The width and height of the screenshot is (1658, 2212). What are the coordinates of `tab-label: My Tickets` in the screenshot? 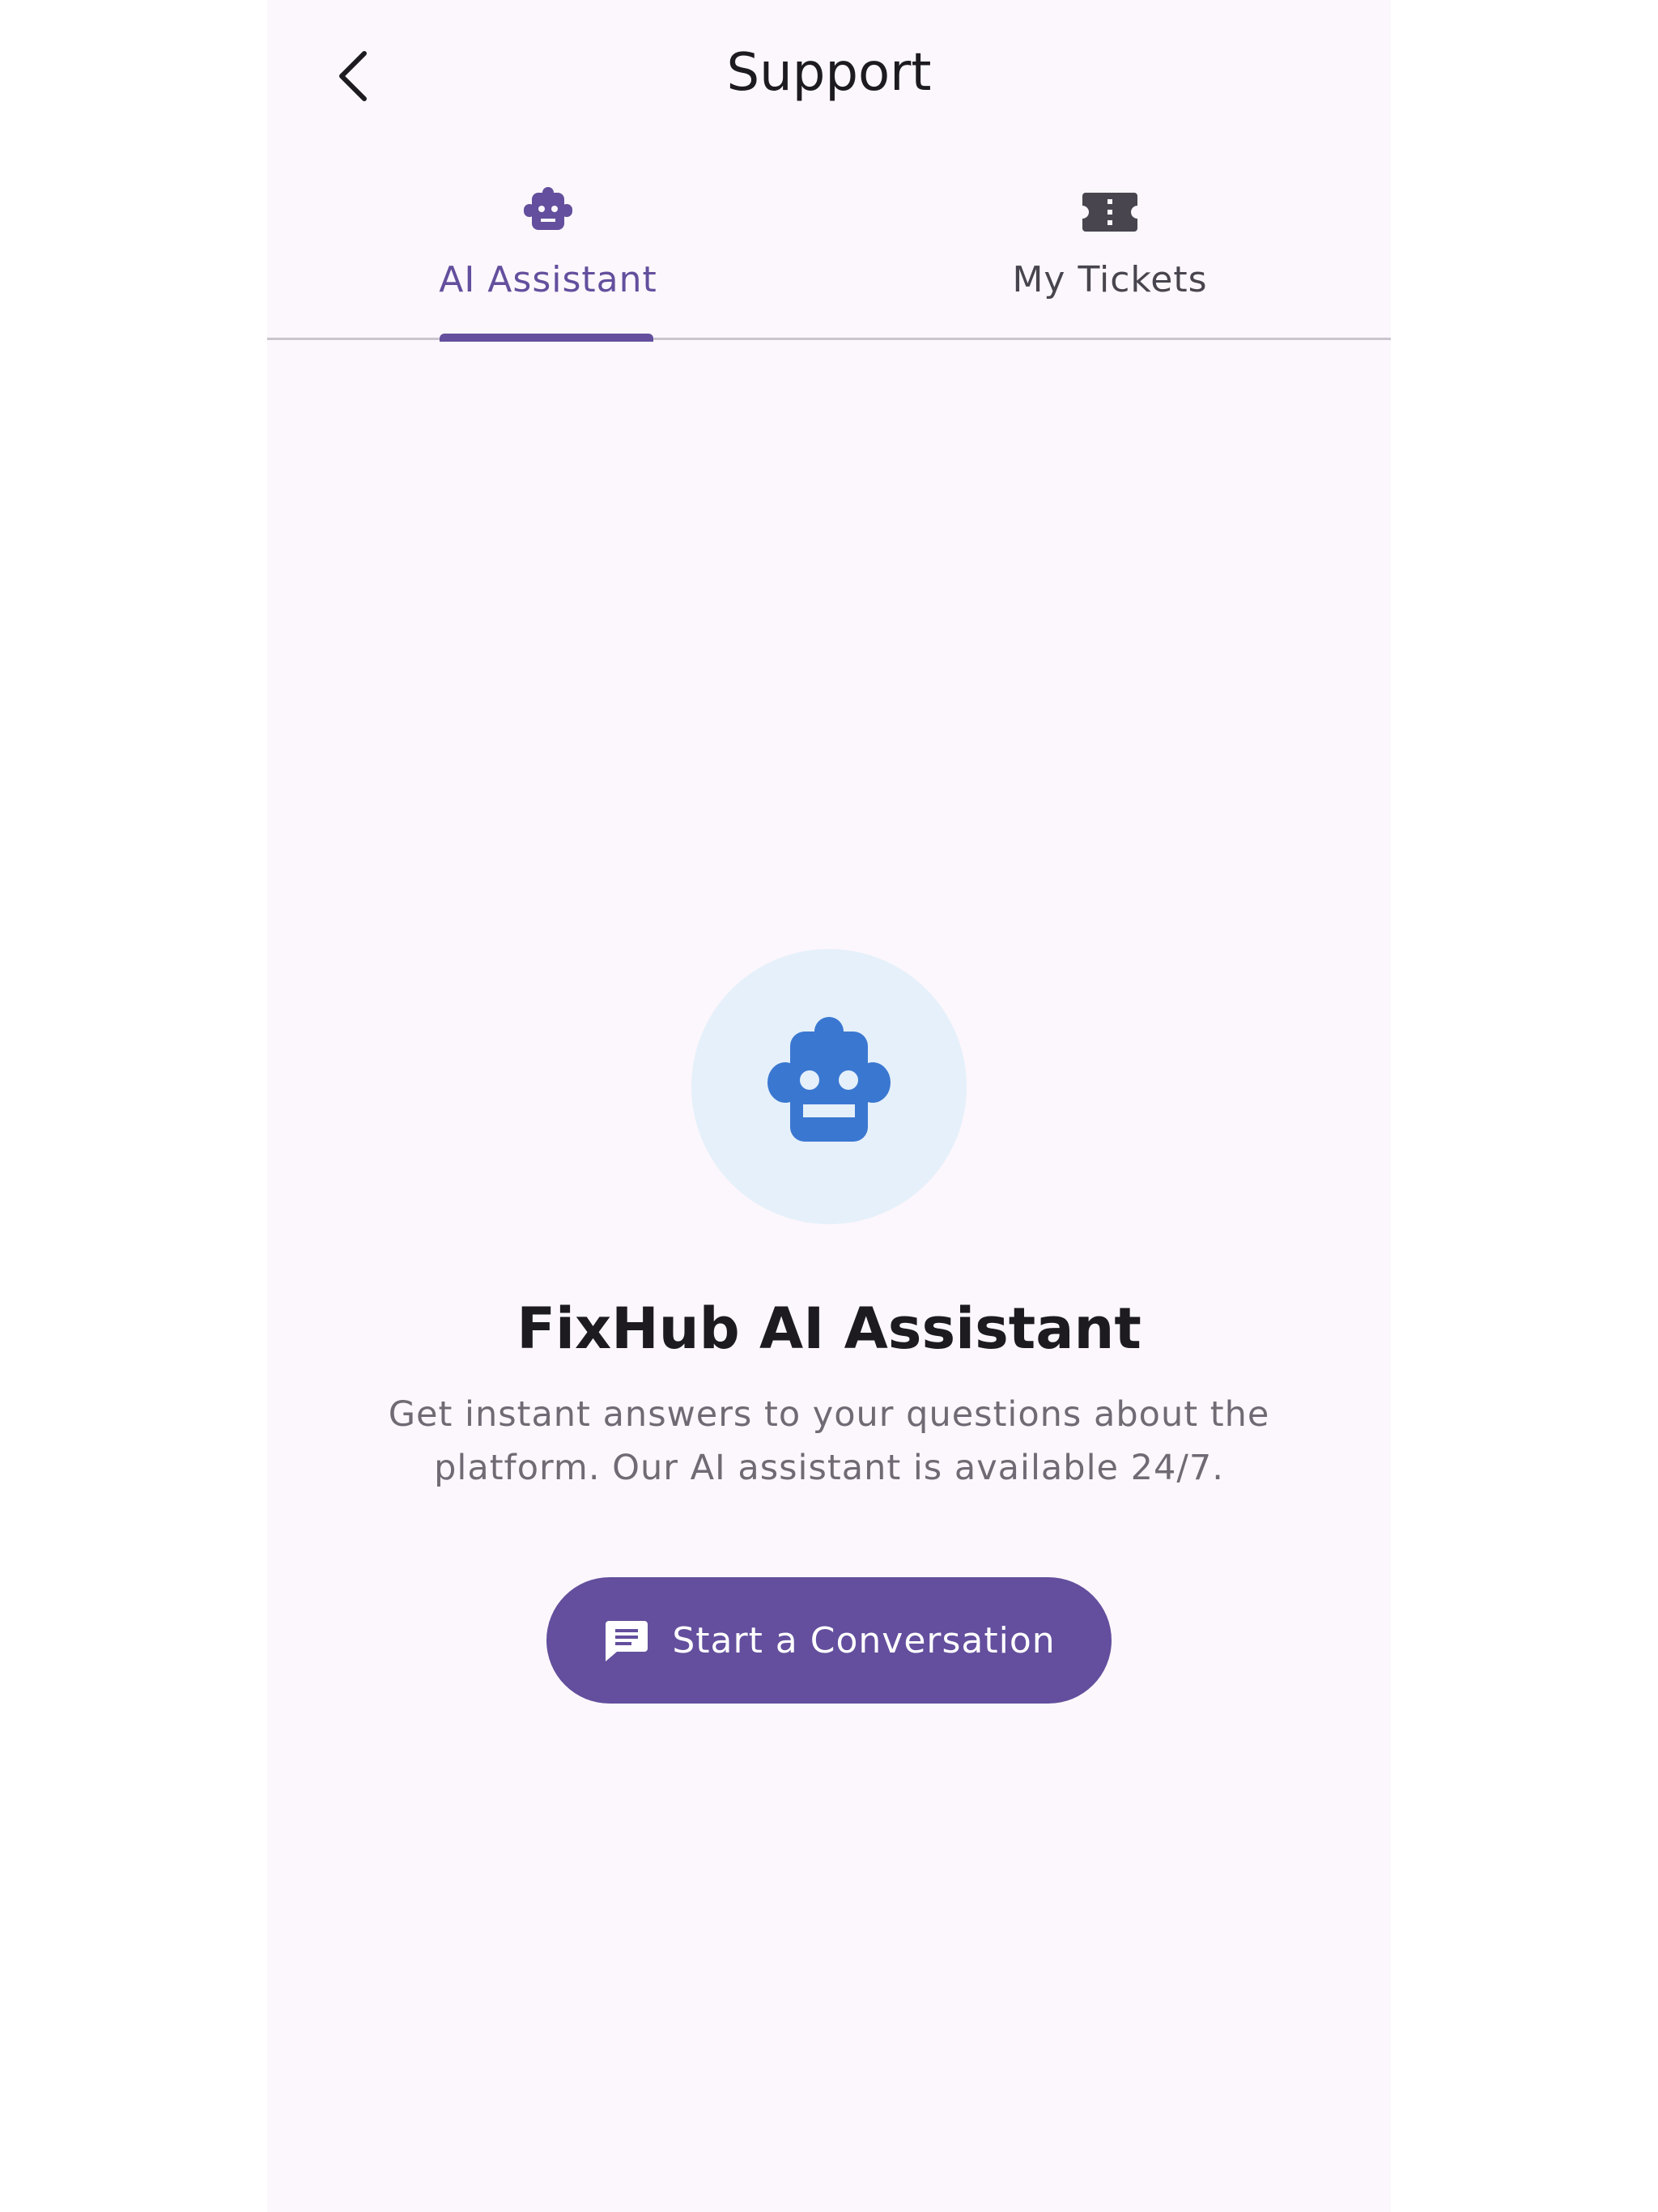 It's located at (1110, 280).